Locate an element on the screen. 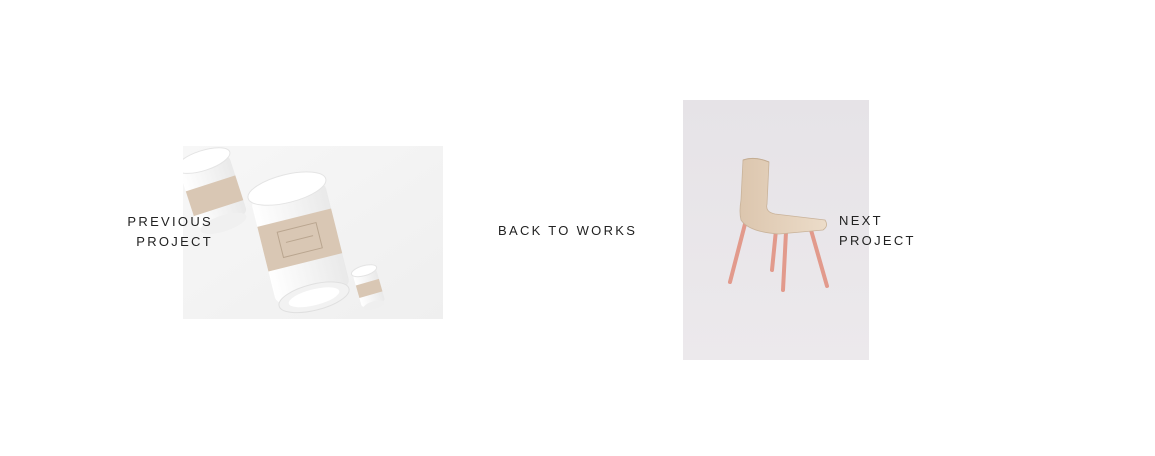 The height and width of the screenshot is (456, 1155). next-label-line1: NEXT is located at coordinates (861, 220).